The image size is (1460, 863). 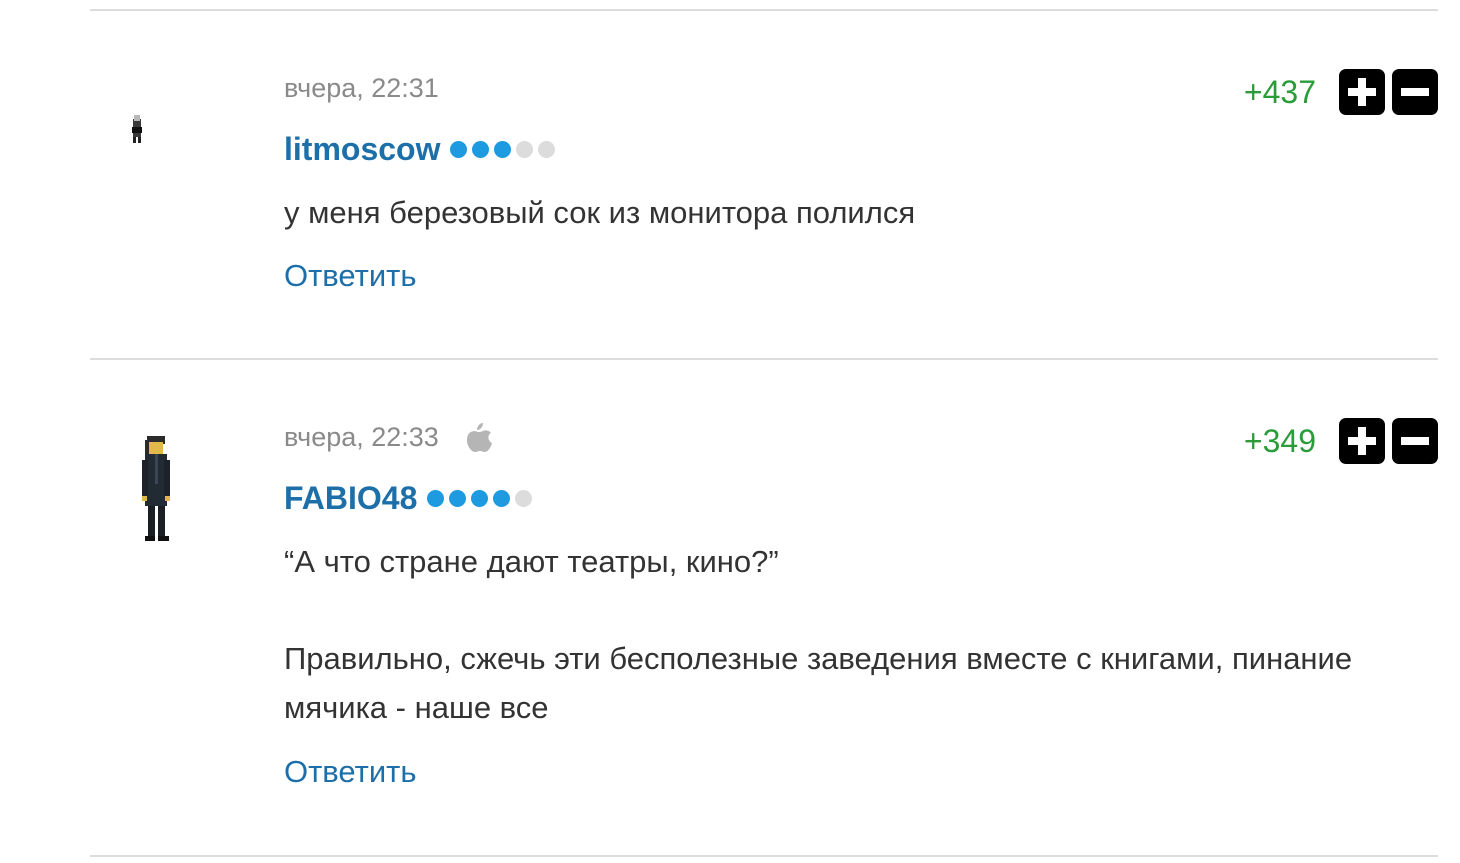 I want to click on comment-paragraph: у меня березовый сок из монитора полился, so click(x=600, y=212).